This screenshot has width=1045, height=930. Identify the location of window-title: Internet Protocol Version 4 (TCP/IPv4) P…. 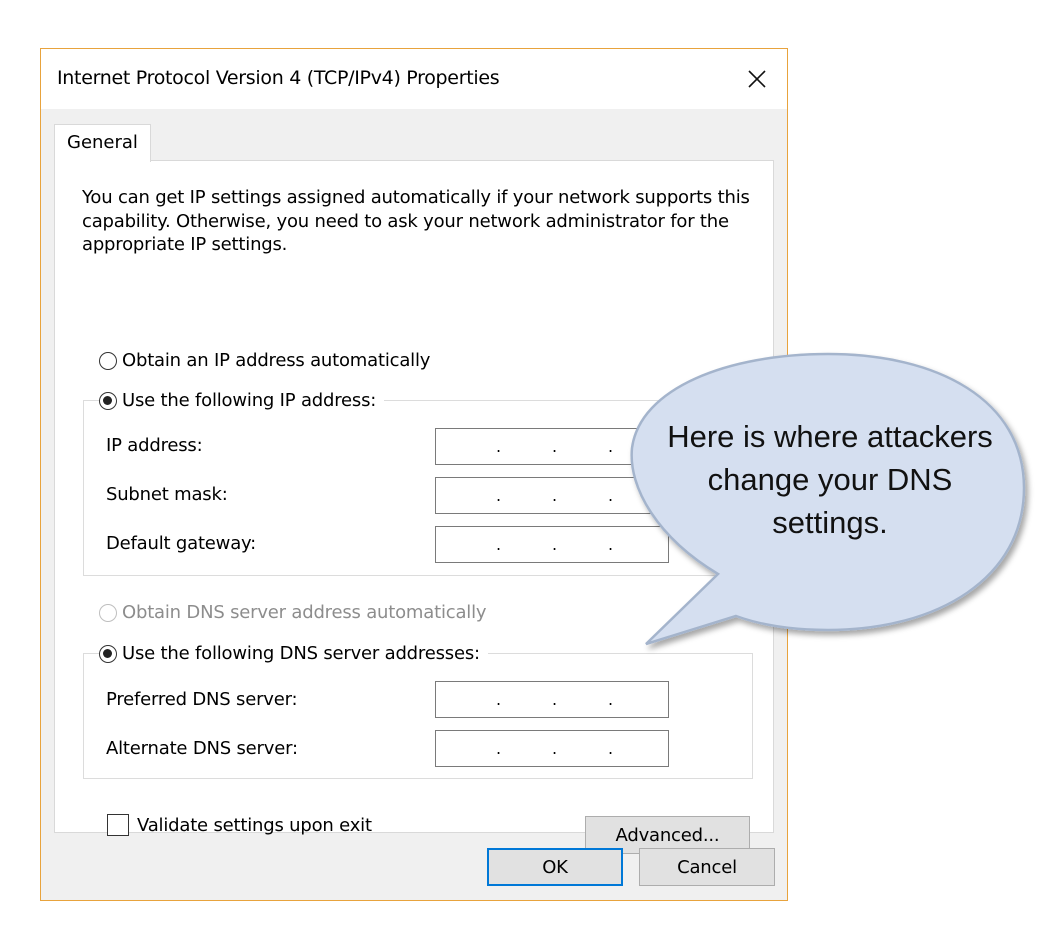
(278, 78).